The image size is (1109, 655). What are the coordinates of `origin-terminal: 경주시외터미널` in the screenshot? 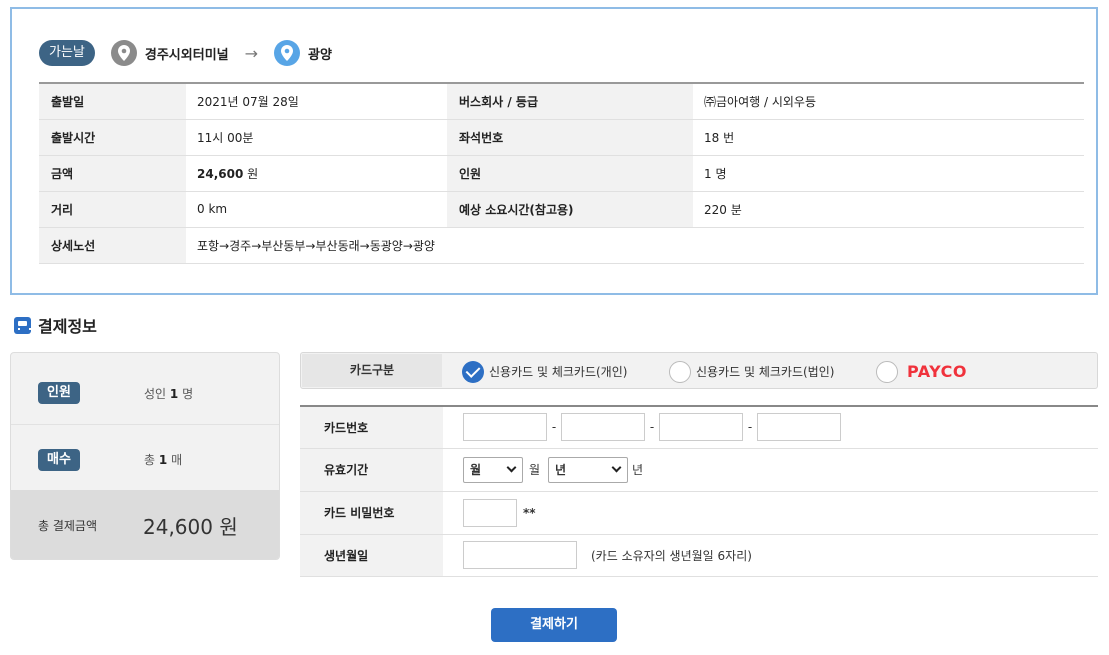 It's located at (186, 55).